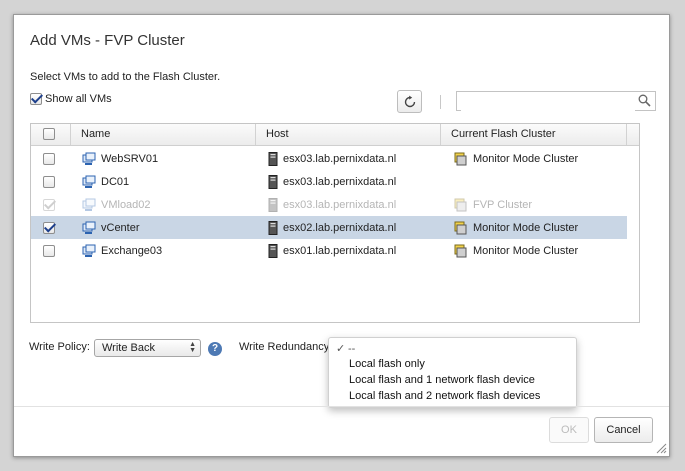 Image resolution: width=685 pixels, height=471 pixels. I want to click on column-header-name: Name, so click(163, 134).